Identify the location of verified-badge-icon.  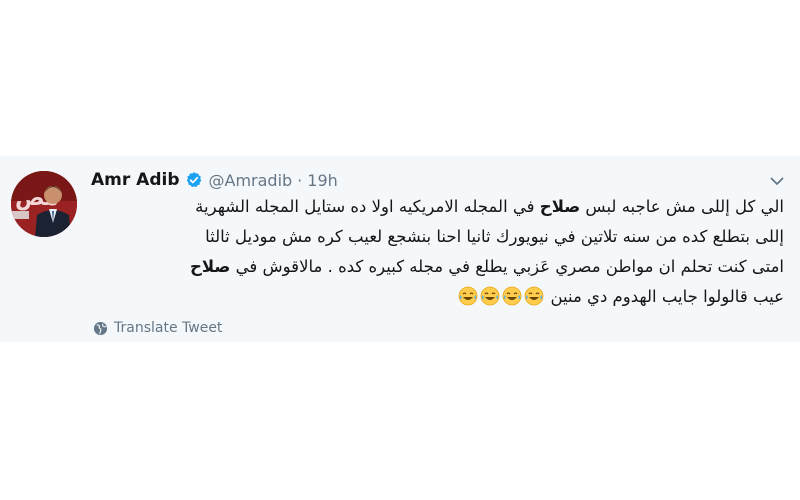
(194, 180).